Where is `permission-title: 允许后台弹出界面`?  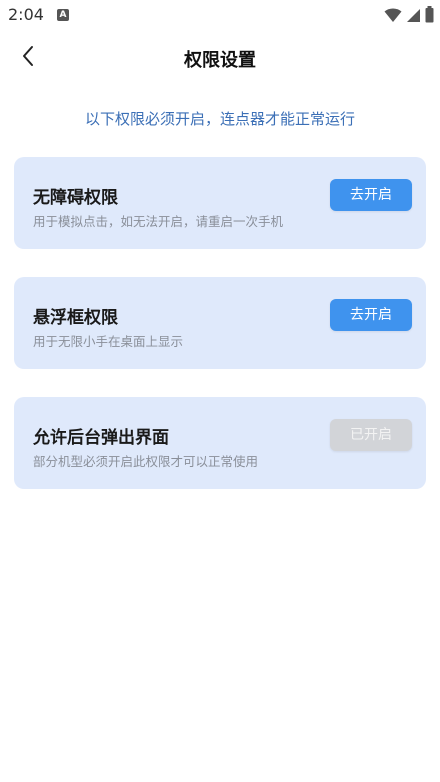
permission-title: 允许后台弹出界面 is located at coordinates (101, 438).